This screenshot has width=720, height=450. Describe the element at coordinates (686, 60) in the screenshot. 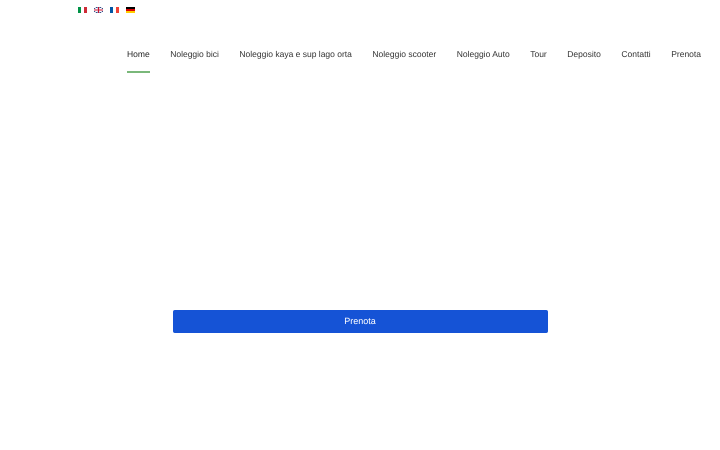

I see `nav-link: Prenota` at that location.